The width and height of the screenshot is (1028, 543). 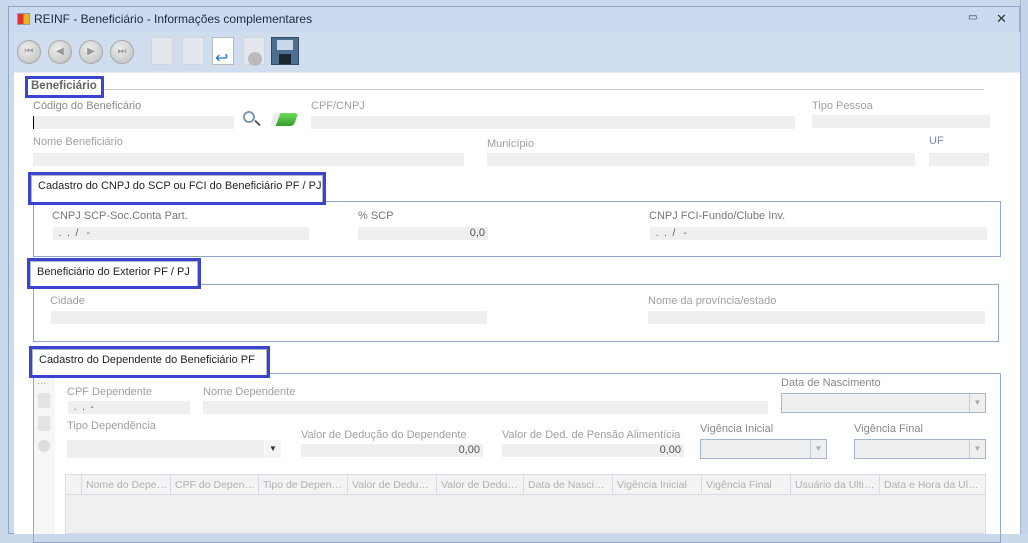 I want to click on cnpj-scp-input: . . / -, so click(x=181, y=233).